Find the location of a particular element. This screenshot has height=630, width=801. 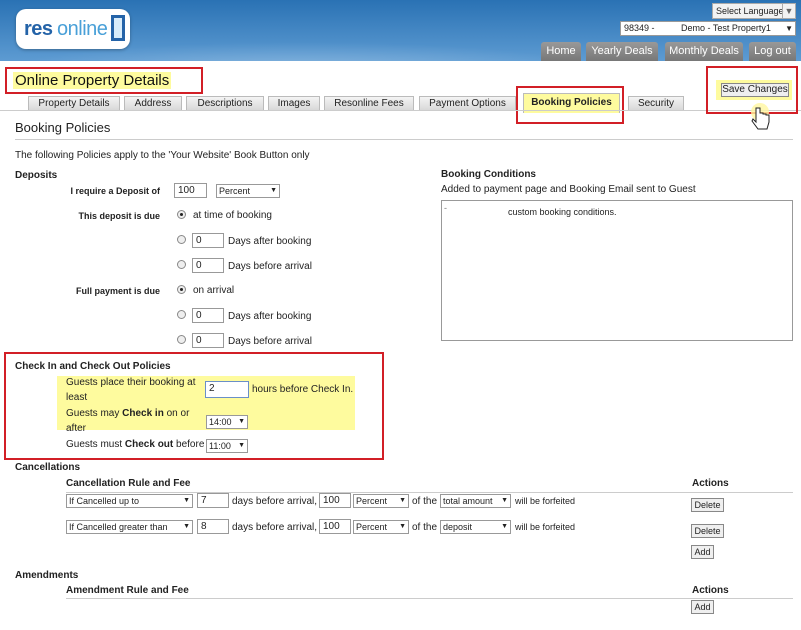

radio-full-days-before-arrival is located at coordinates (181, 339).